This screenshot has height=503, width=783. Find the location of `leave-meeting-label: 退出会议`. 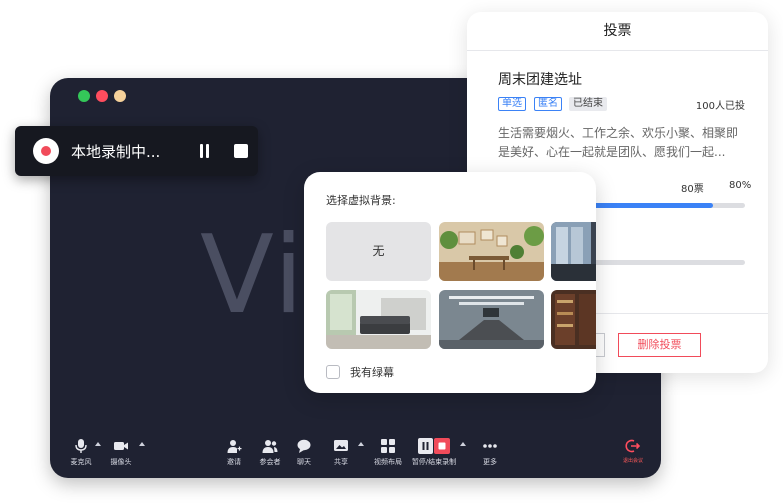

leave-meeting-label: 退出会议 is located at coordinates (632, 461).